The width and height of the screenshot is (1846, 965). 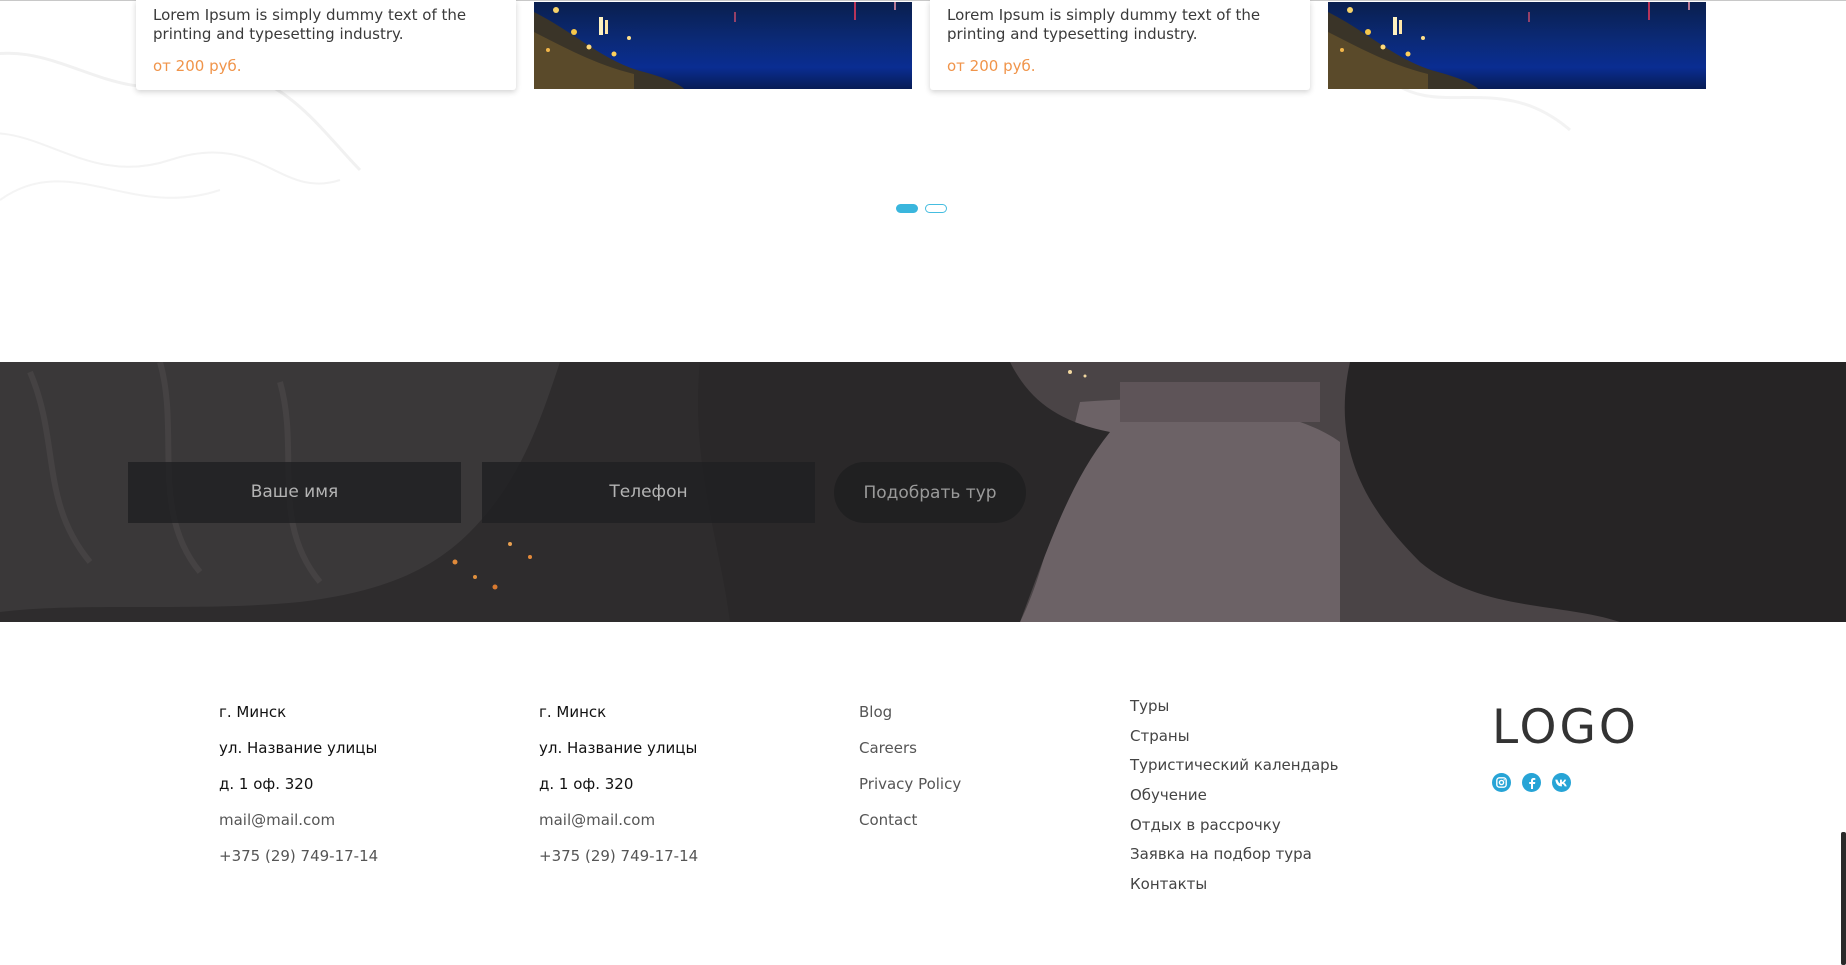 I want to click on footer-links: Blog Careers Privacy Policy Contact, so click(x=910, y=774).